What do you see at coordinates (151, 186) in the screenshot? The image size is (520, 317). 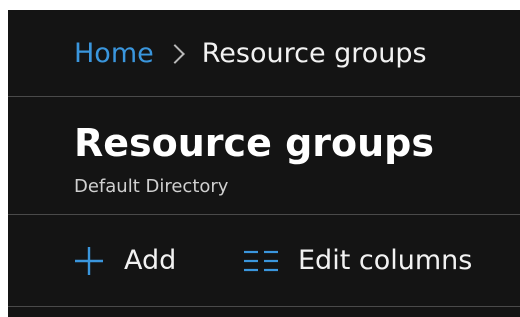 I see `page-subtitle: Default Directory` at bounding box center [151, 186].